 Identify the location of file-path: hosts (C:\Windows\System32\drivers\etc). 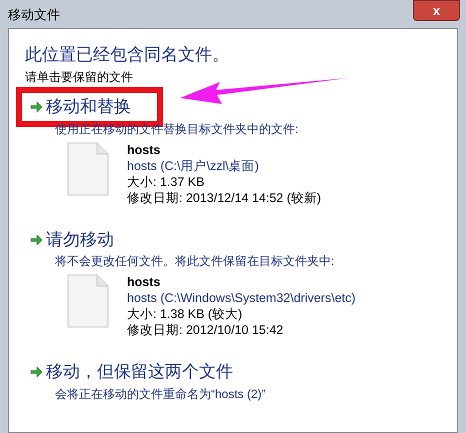
(241, 298).